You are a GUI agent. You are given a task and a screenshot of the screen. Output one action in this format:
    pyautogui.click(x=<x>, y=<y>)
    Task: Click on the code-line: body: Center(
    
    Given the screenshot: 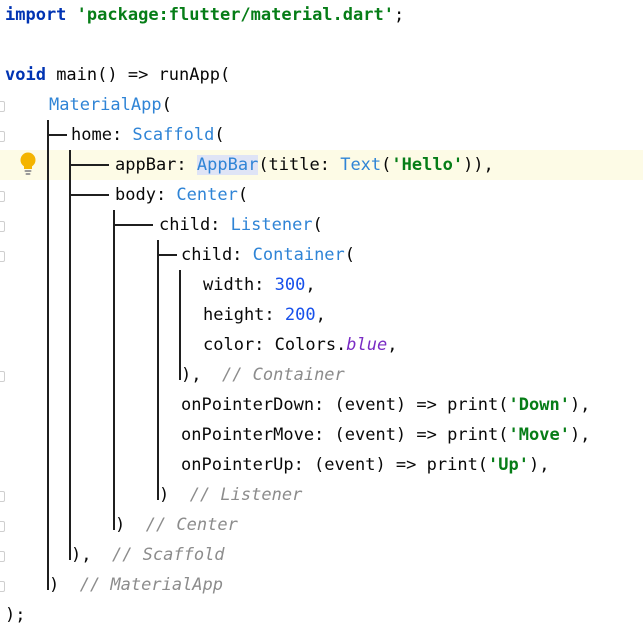 What is the action you would take?
    pyautogui.click(x=181, y=195)
    